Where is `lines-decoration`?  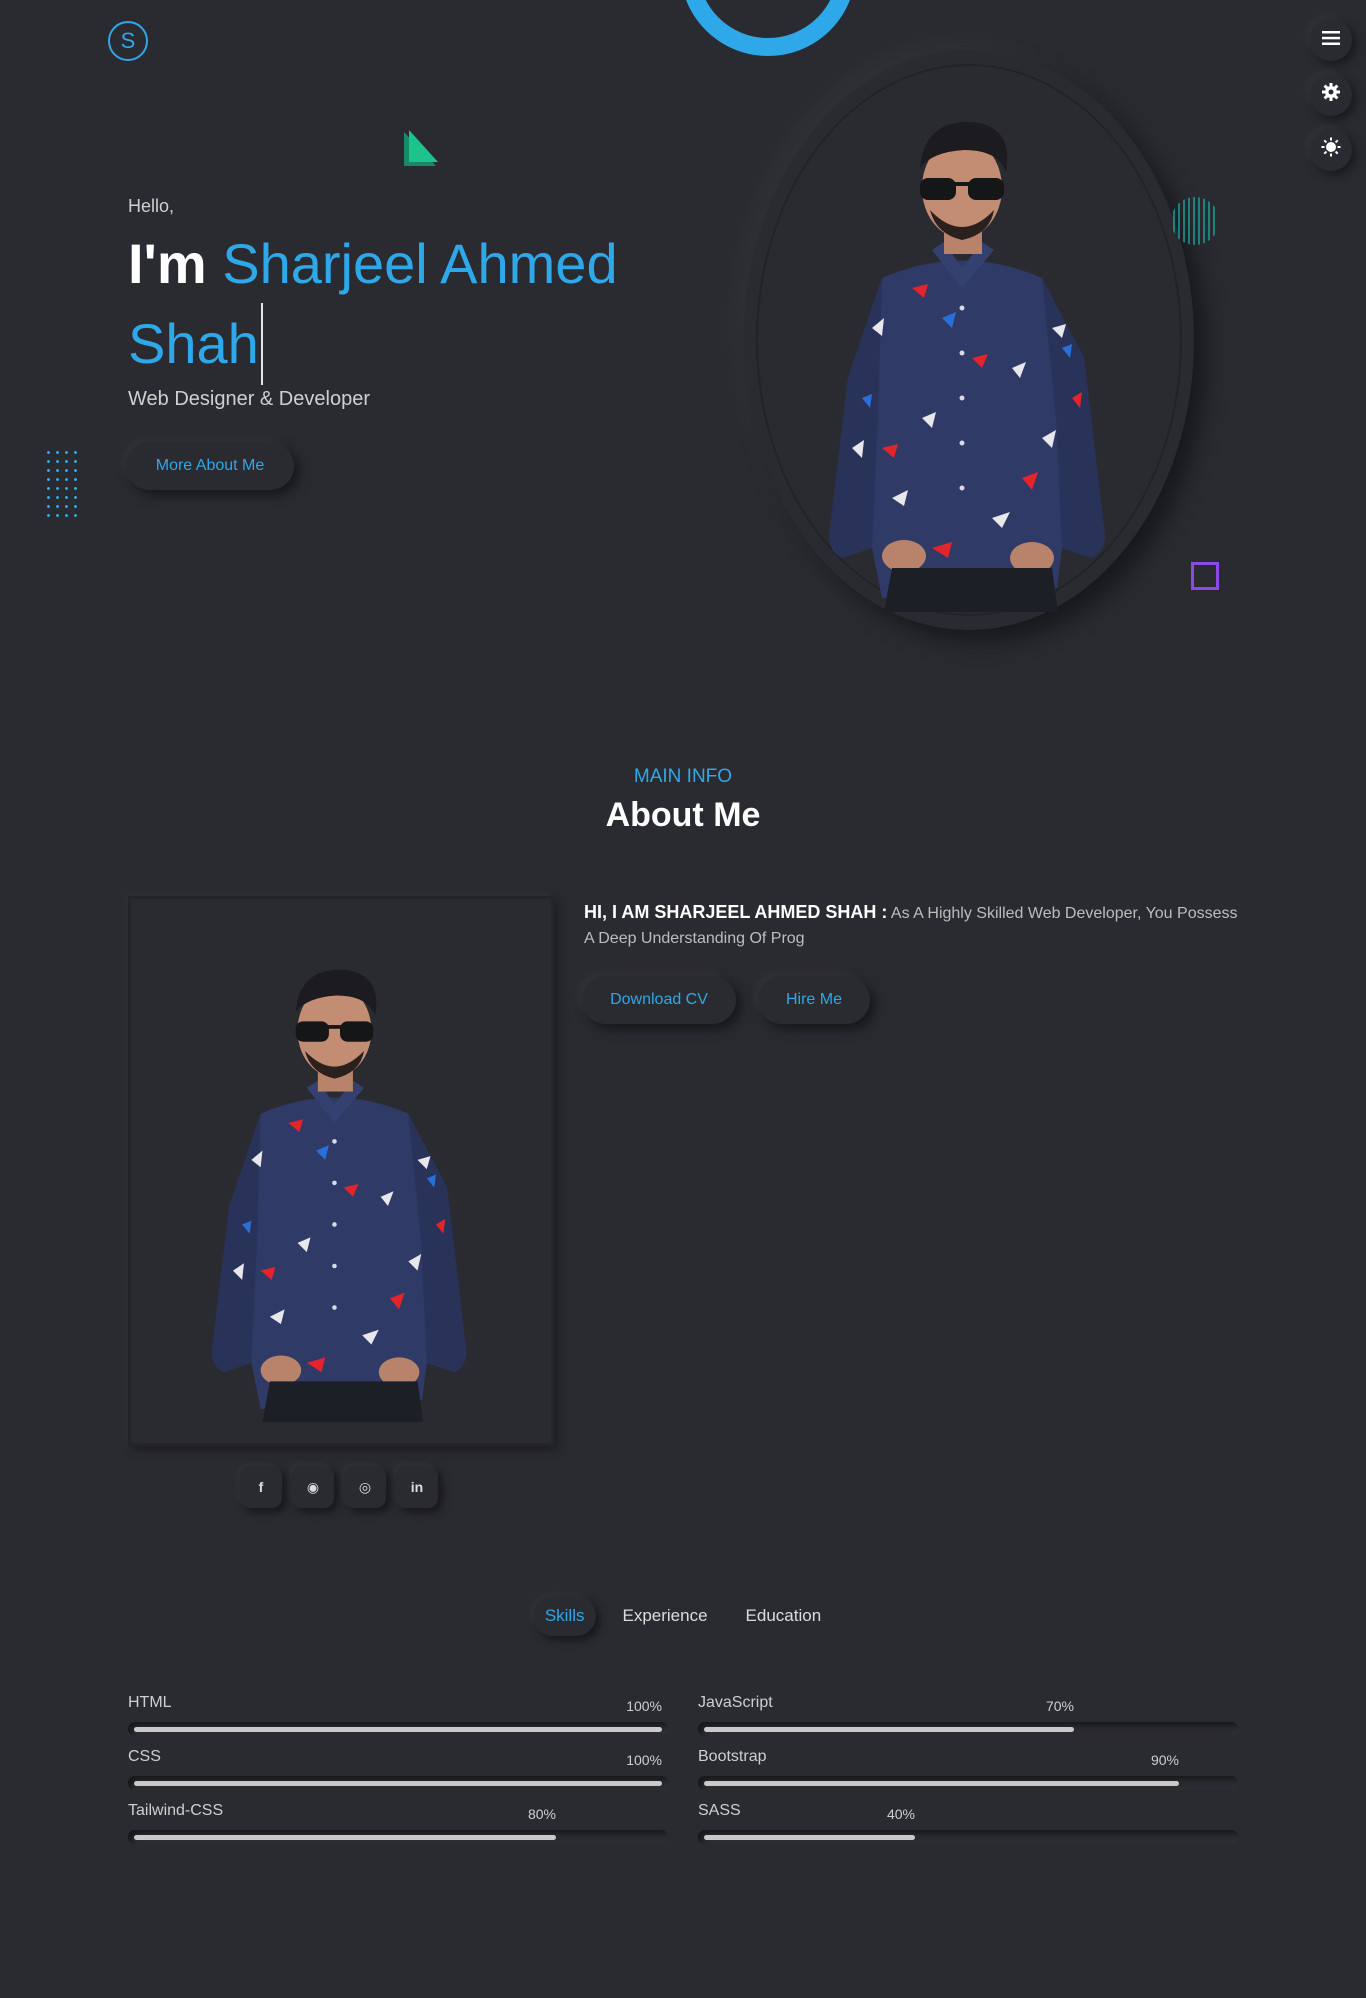 lines-decoration is located at coordinates (1194, 221).